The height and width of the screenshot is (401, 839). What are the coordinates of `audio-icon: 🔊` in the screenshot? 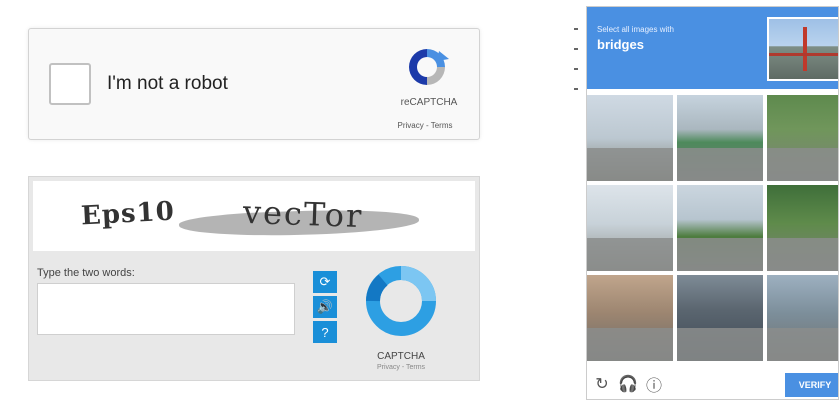 It's located at (325, 307).